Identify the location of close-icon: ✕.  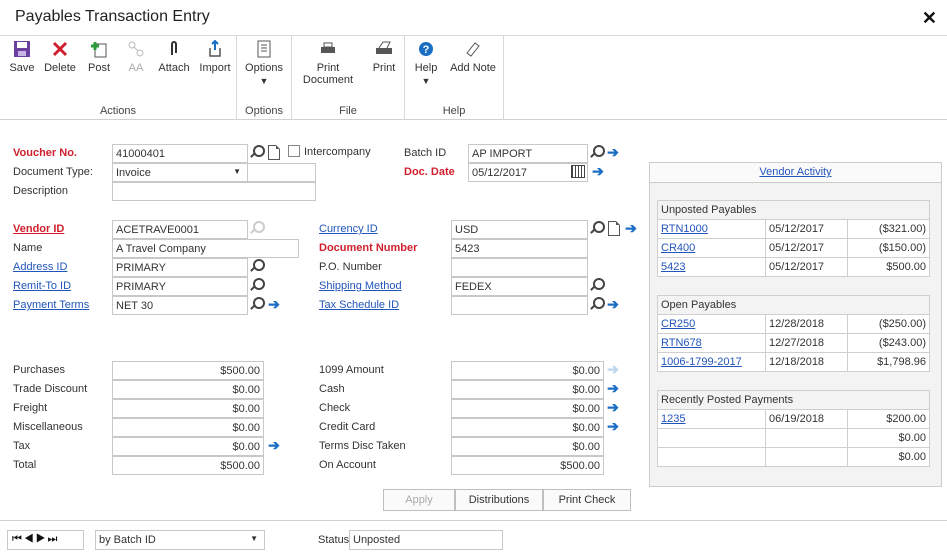
(929, 18).